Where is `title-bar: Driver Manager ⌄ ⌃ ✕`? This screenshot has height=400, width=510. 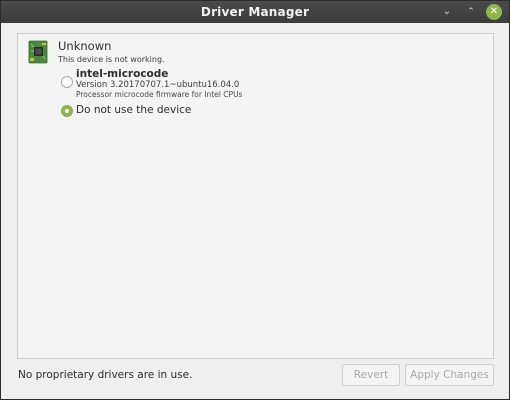
title-bar: Driver Manager ⌄ ⌃ ✕ is located at coordinates (255, 12).